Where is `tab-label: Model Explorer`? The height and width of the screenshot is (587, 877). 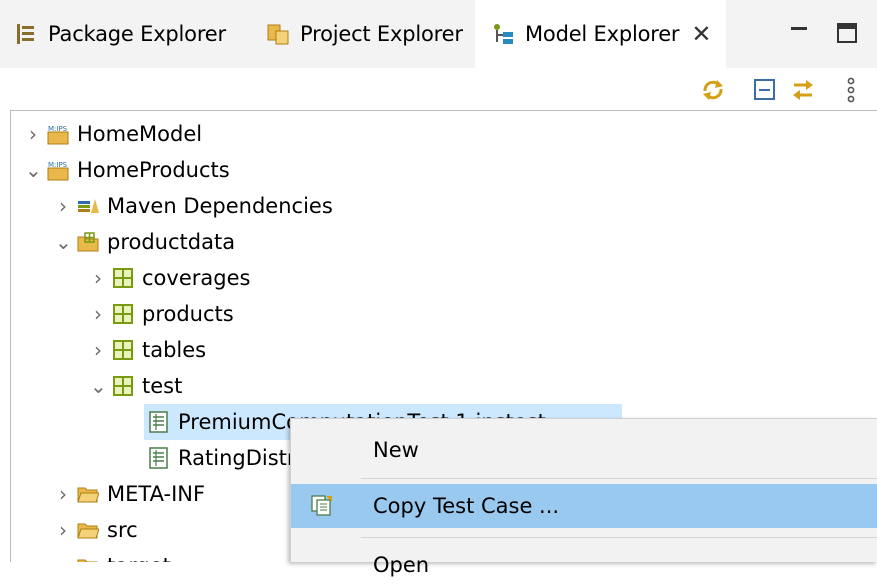 tab-label: Model Explorer is located at coordinates (602, 34).